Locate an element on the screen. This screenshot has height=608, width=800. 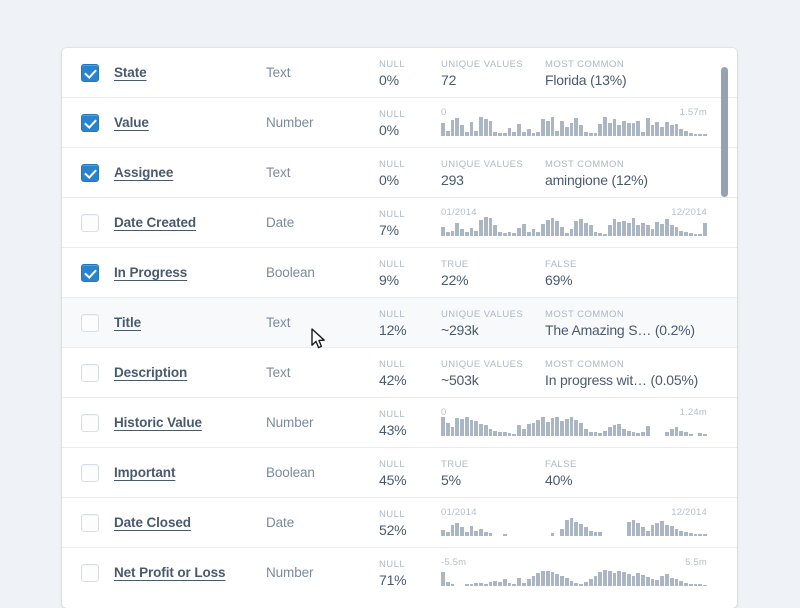
field-name-link: State is located at coordinates (130, 72).